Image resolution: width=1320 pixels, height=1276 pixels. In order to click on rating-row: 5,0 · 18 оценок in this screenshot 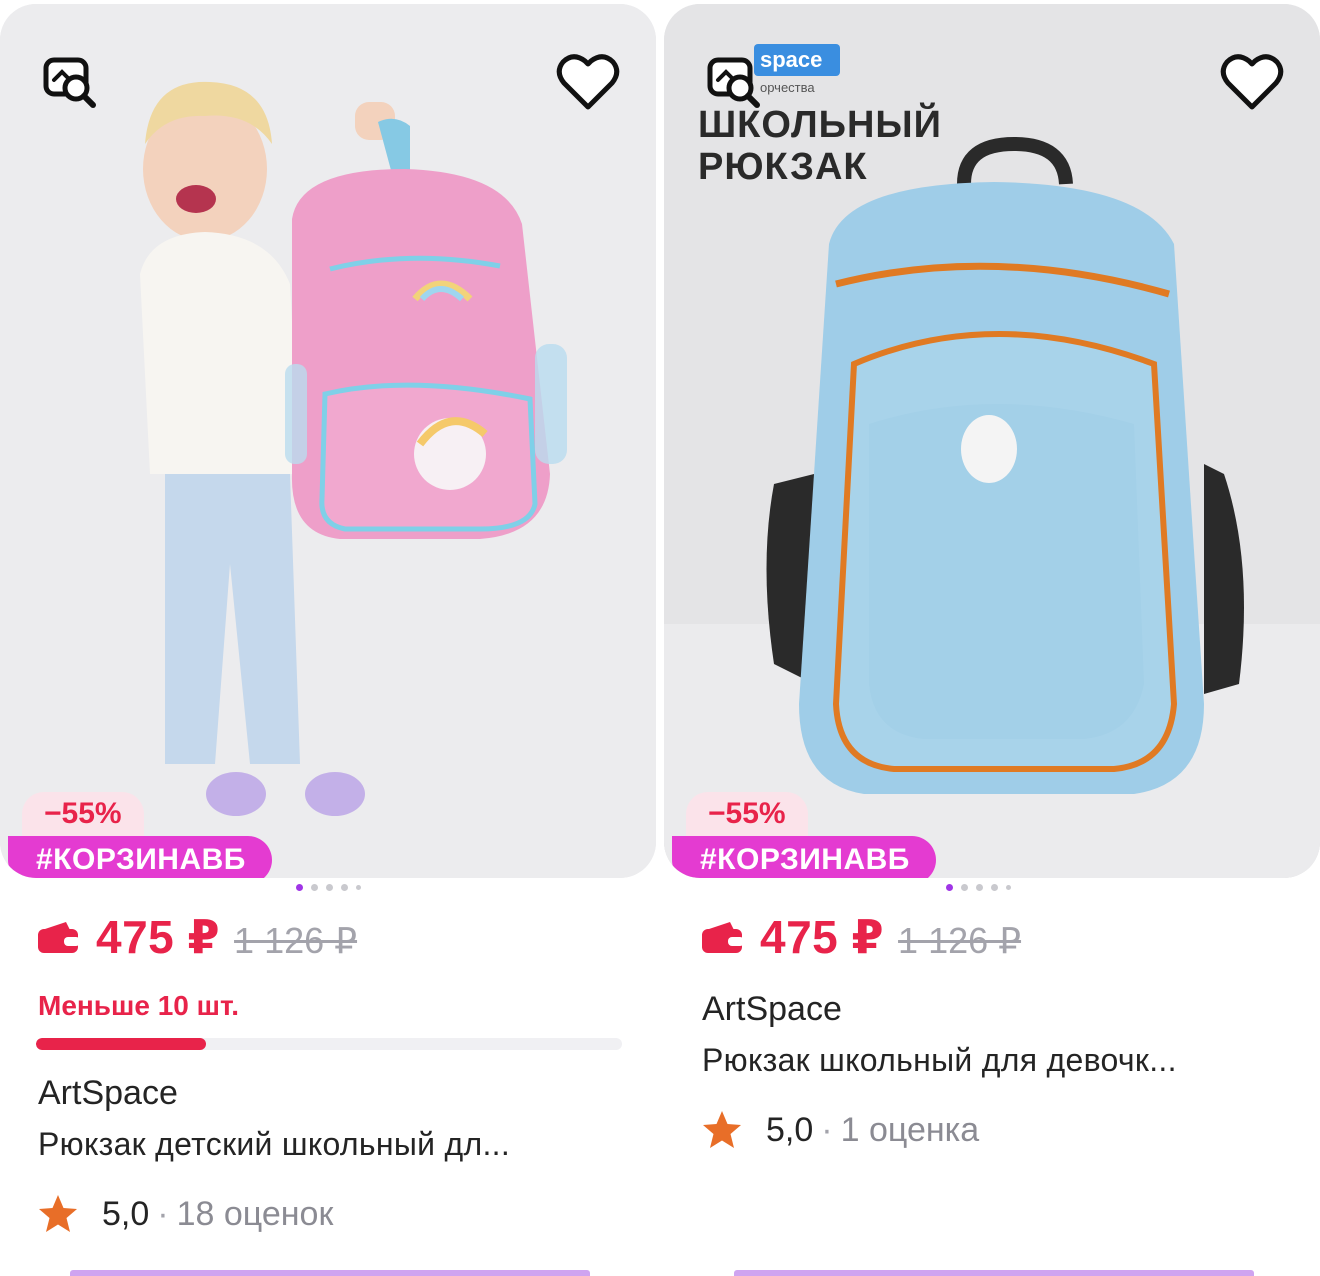, I will do `click(184, 1214)`.